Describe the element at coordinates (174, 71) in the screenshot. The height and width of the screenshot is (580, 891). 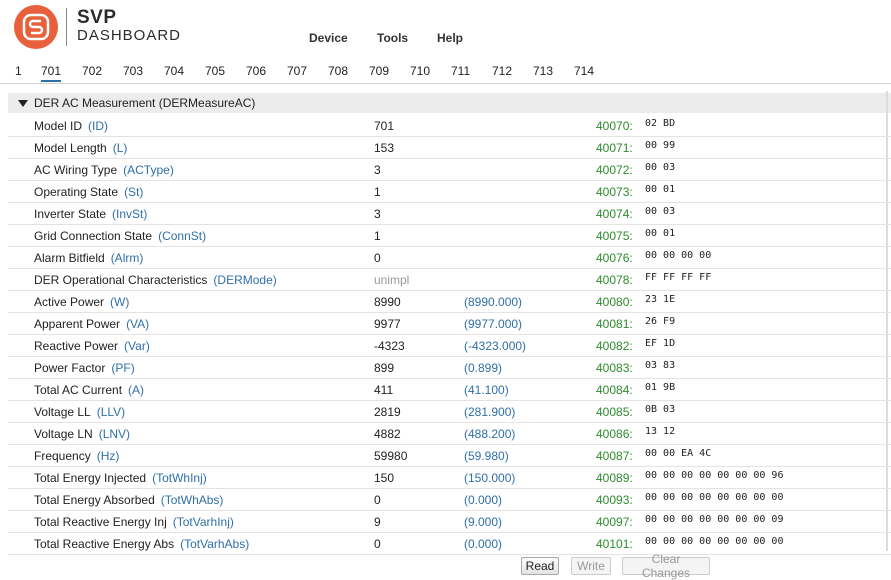
I see `tab-704: 704` at that location.